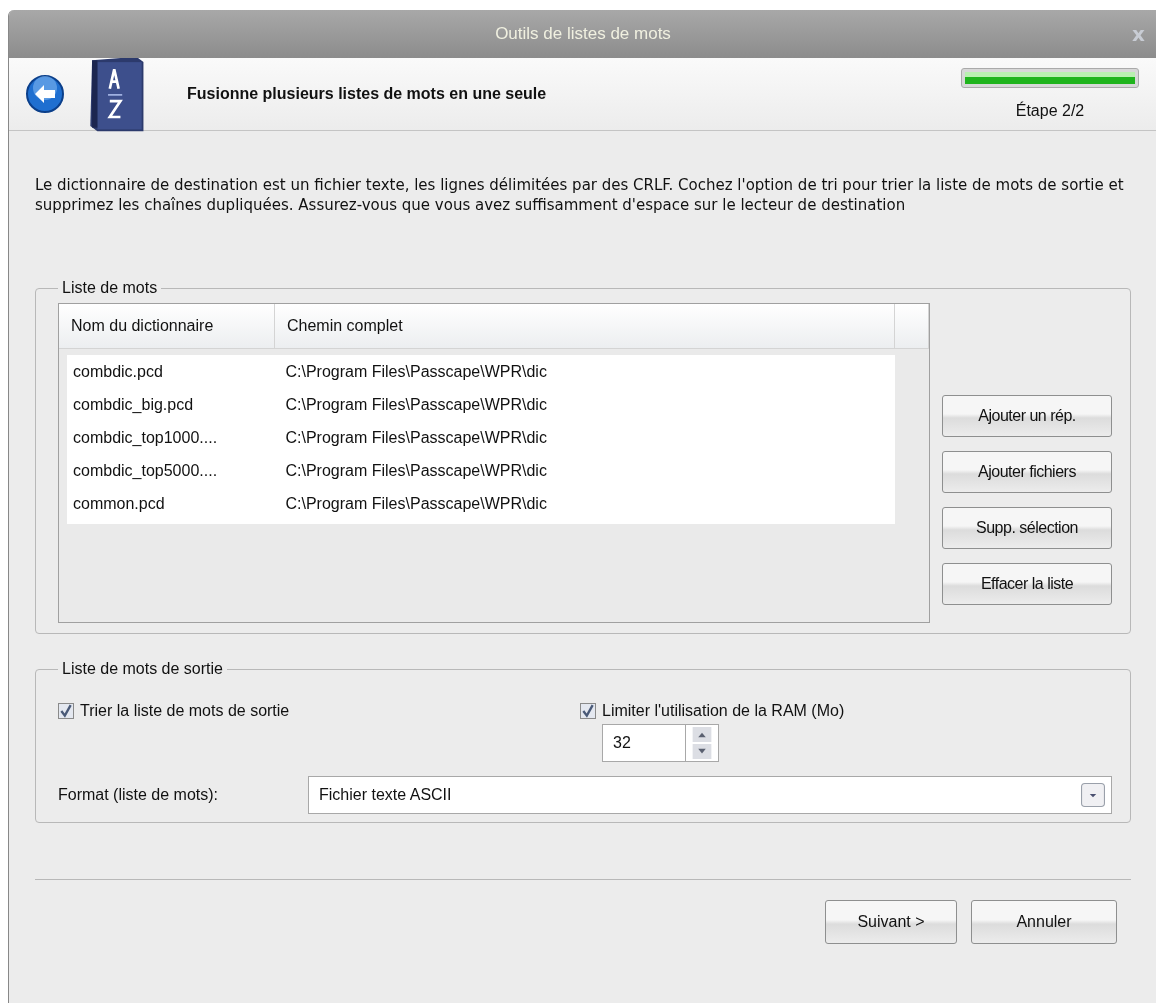 The image size is (1156, 1003). I want to click on list-action-button: Effacer la liste, so click(1027, 584).